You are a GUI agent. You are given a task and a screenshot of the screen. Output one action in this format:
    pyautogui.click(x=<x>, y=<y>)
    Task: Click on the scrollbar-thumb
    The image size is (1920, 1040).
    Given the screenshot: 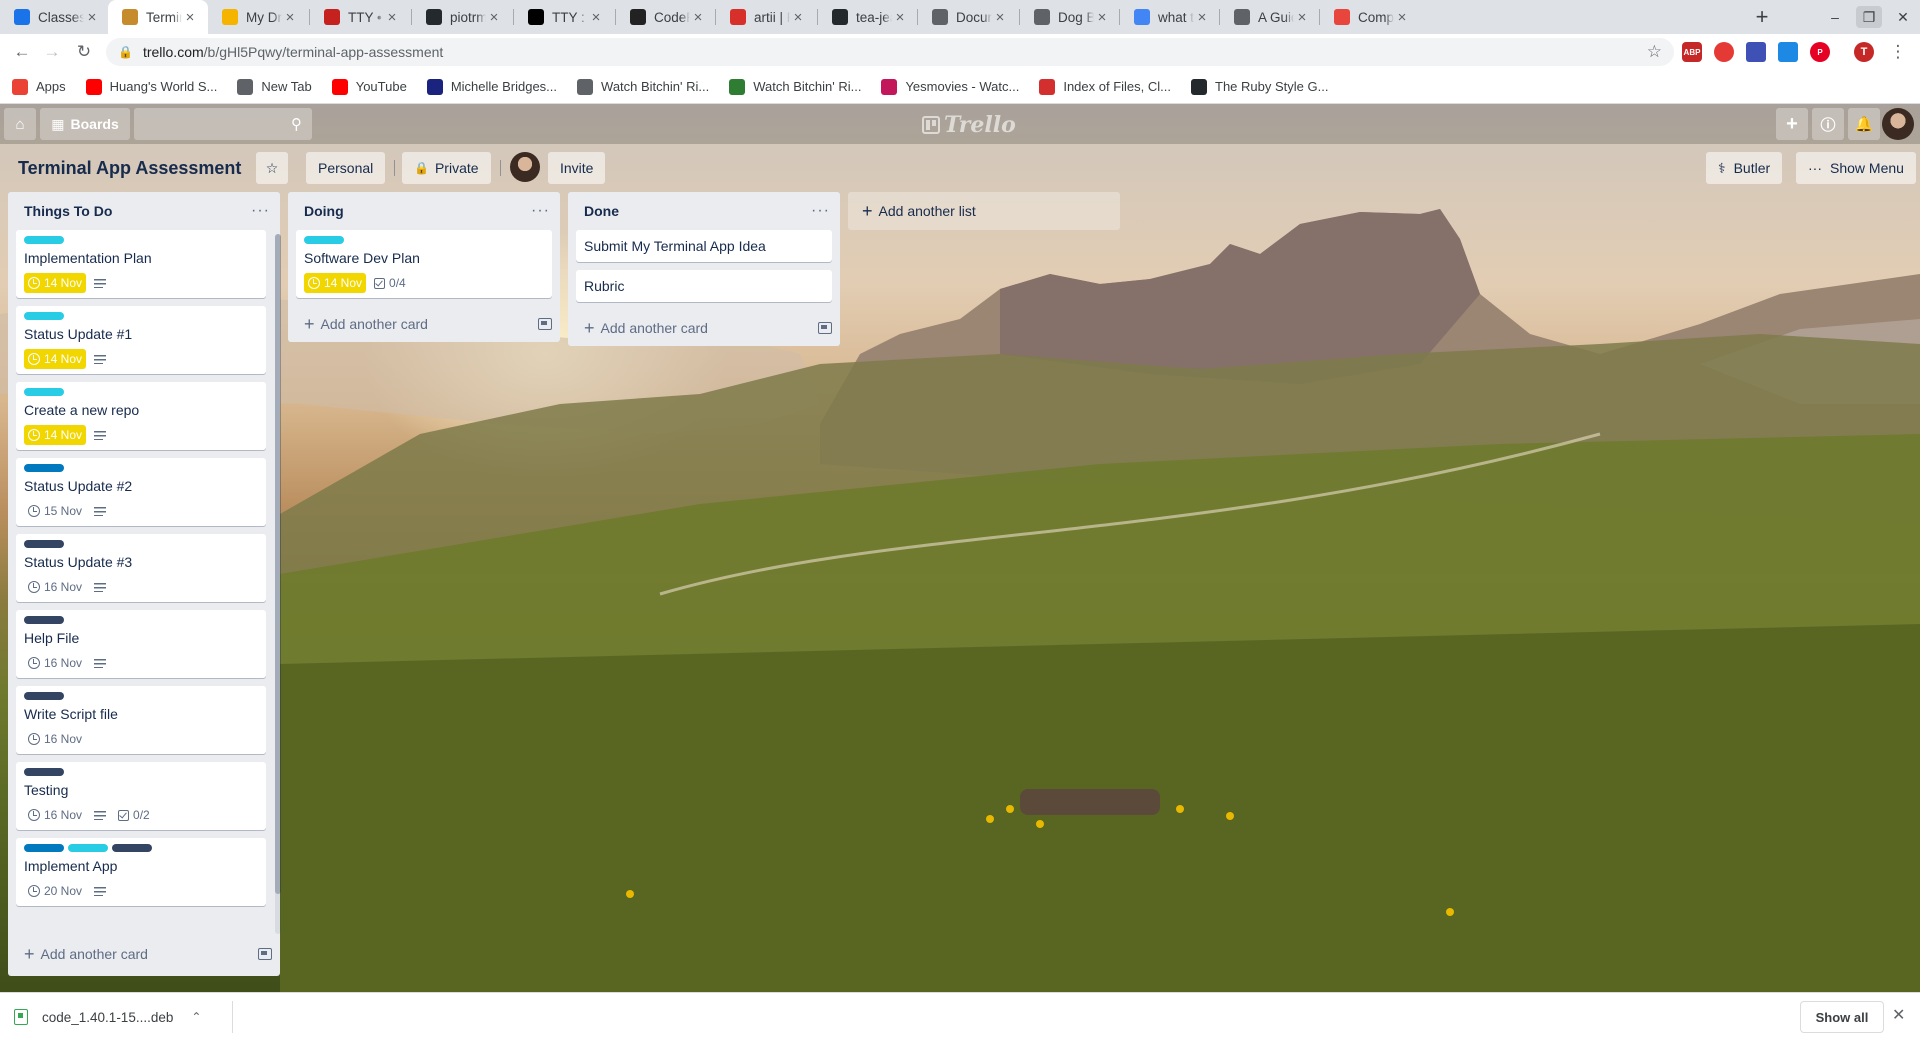 What is the action you would take?
    pyautogui.click(x=278, y=564)
    